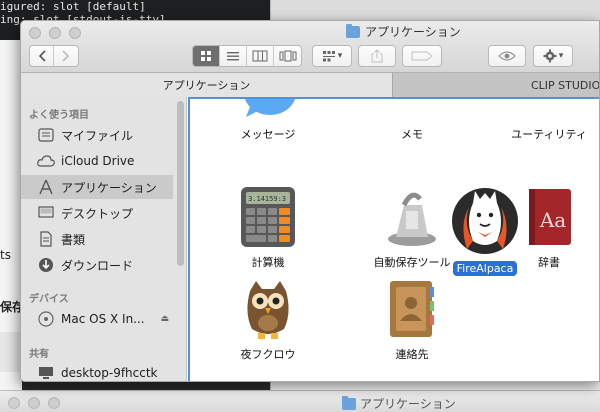  I want to click on tab-bar: アプリケーション CLIP STUDIO, so click(310, 85).